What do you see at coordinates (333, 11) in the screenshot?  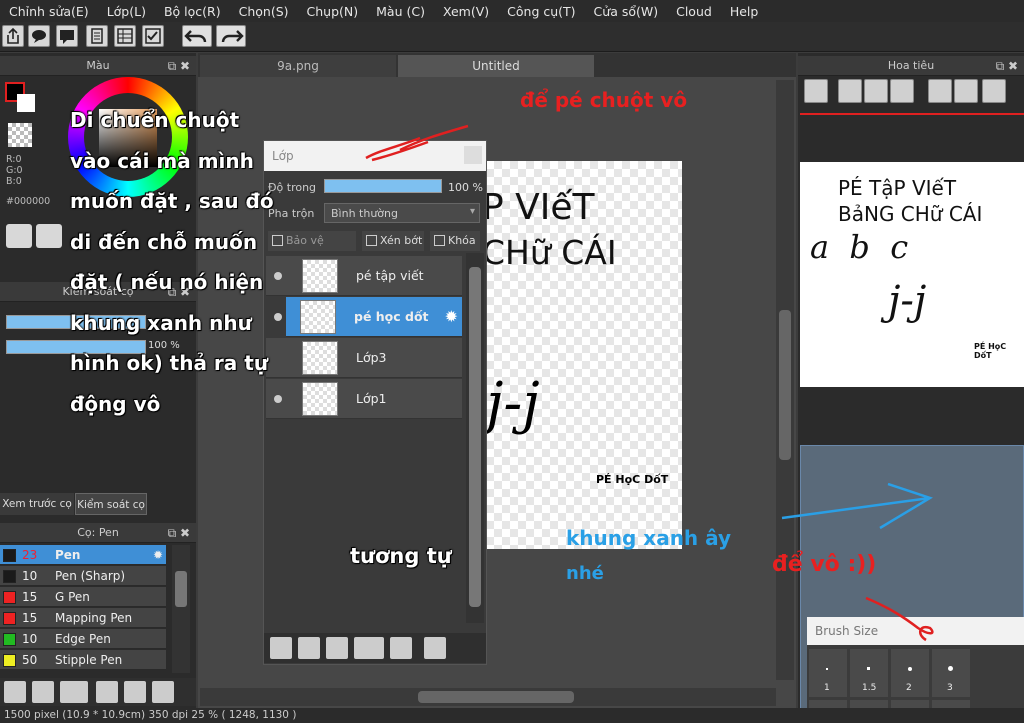 I see `menu-snap: Chụp(N)` at bounding box center [333, 11].